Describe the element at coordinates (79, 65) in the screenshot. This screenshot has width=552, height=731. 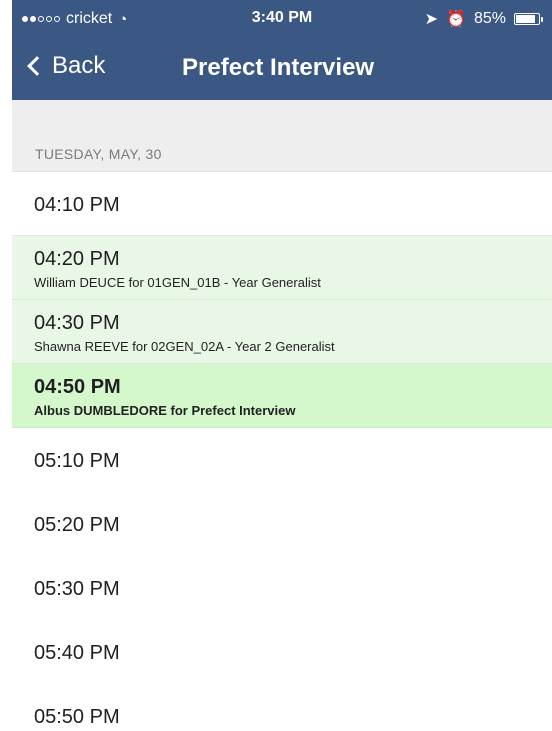
I see `back-label: Back` at that location.